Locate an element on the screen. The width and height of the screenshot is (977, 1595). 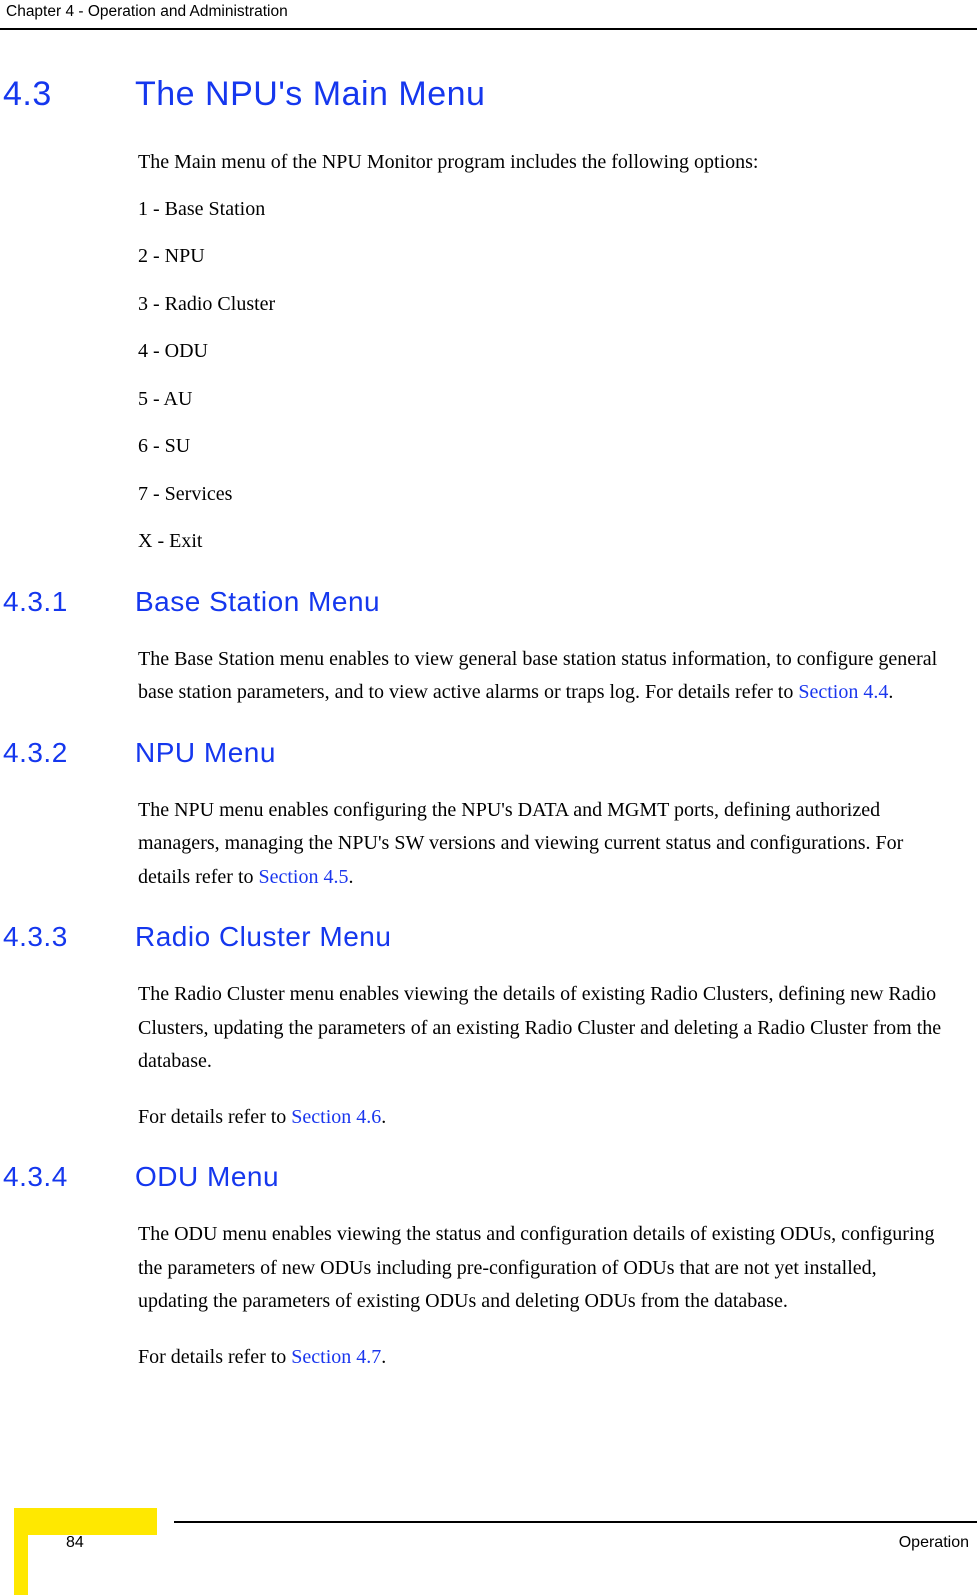
xref-section-4-5: Section 4.5 is located at coordinates (304, 877).